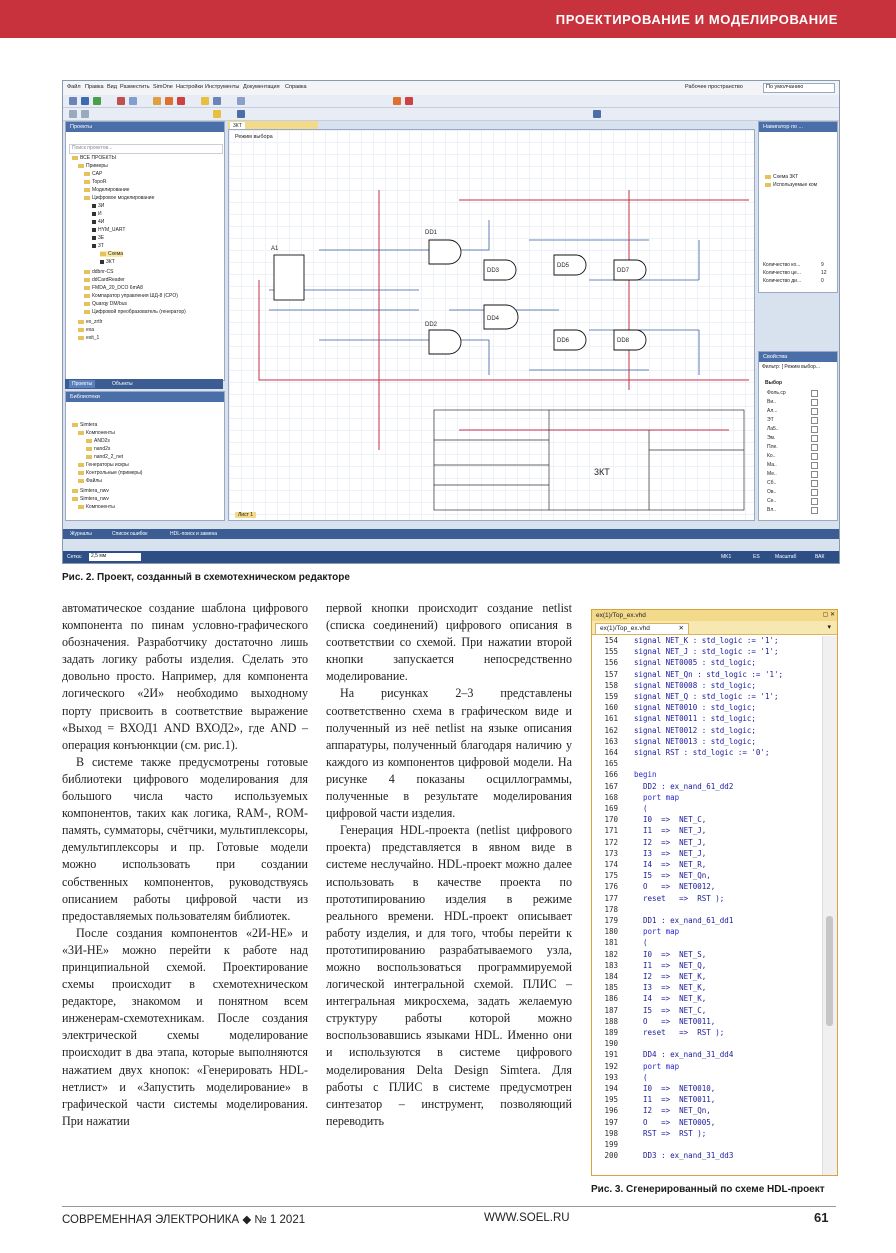 The height and width of the screenshot is (1253, 896). I want to click on component-icon, so click(157, 101).